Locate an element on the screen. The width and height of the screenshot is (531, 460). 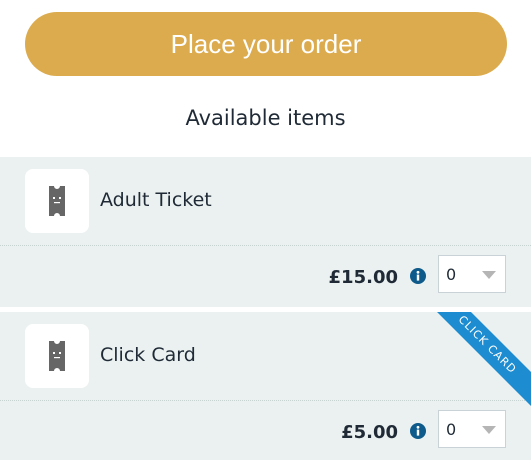
item-name: Click Card is located at coordinates (148, 355).